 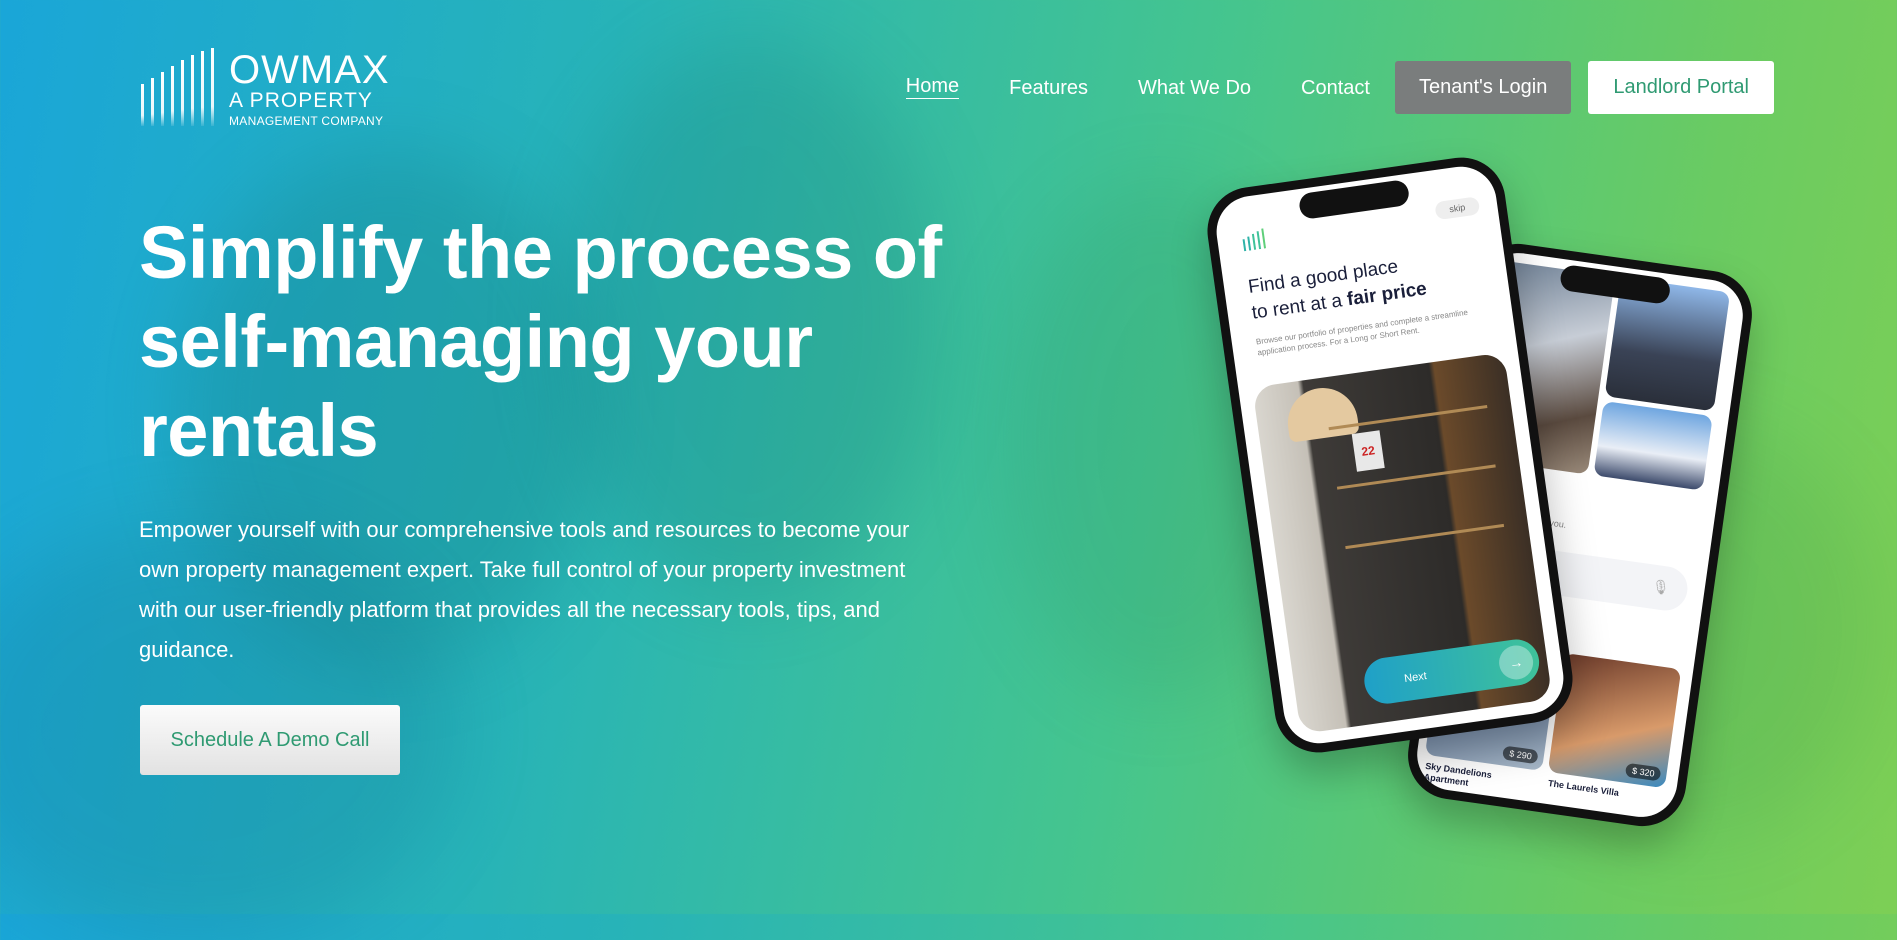 I want to click on nav-home: Home, so click(x=932, y=87).